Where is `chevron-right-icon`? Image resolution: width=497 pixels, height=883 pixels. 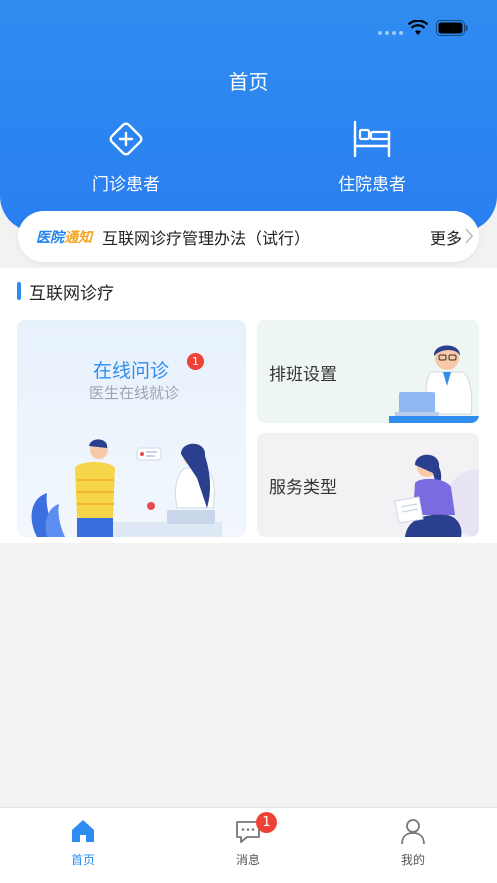
chevron-right-icon is located at coordinates (469, 236).